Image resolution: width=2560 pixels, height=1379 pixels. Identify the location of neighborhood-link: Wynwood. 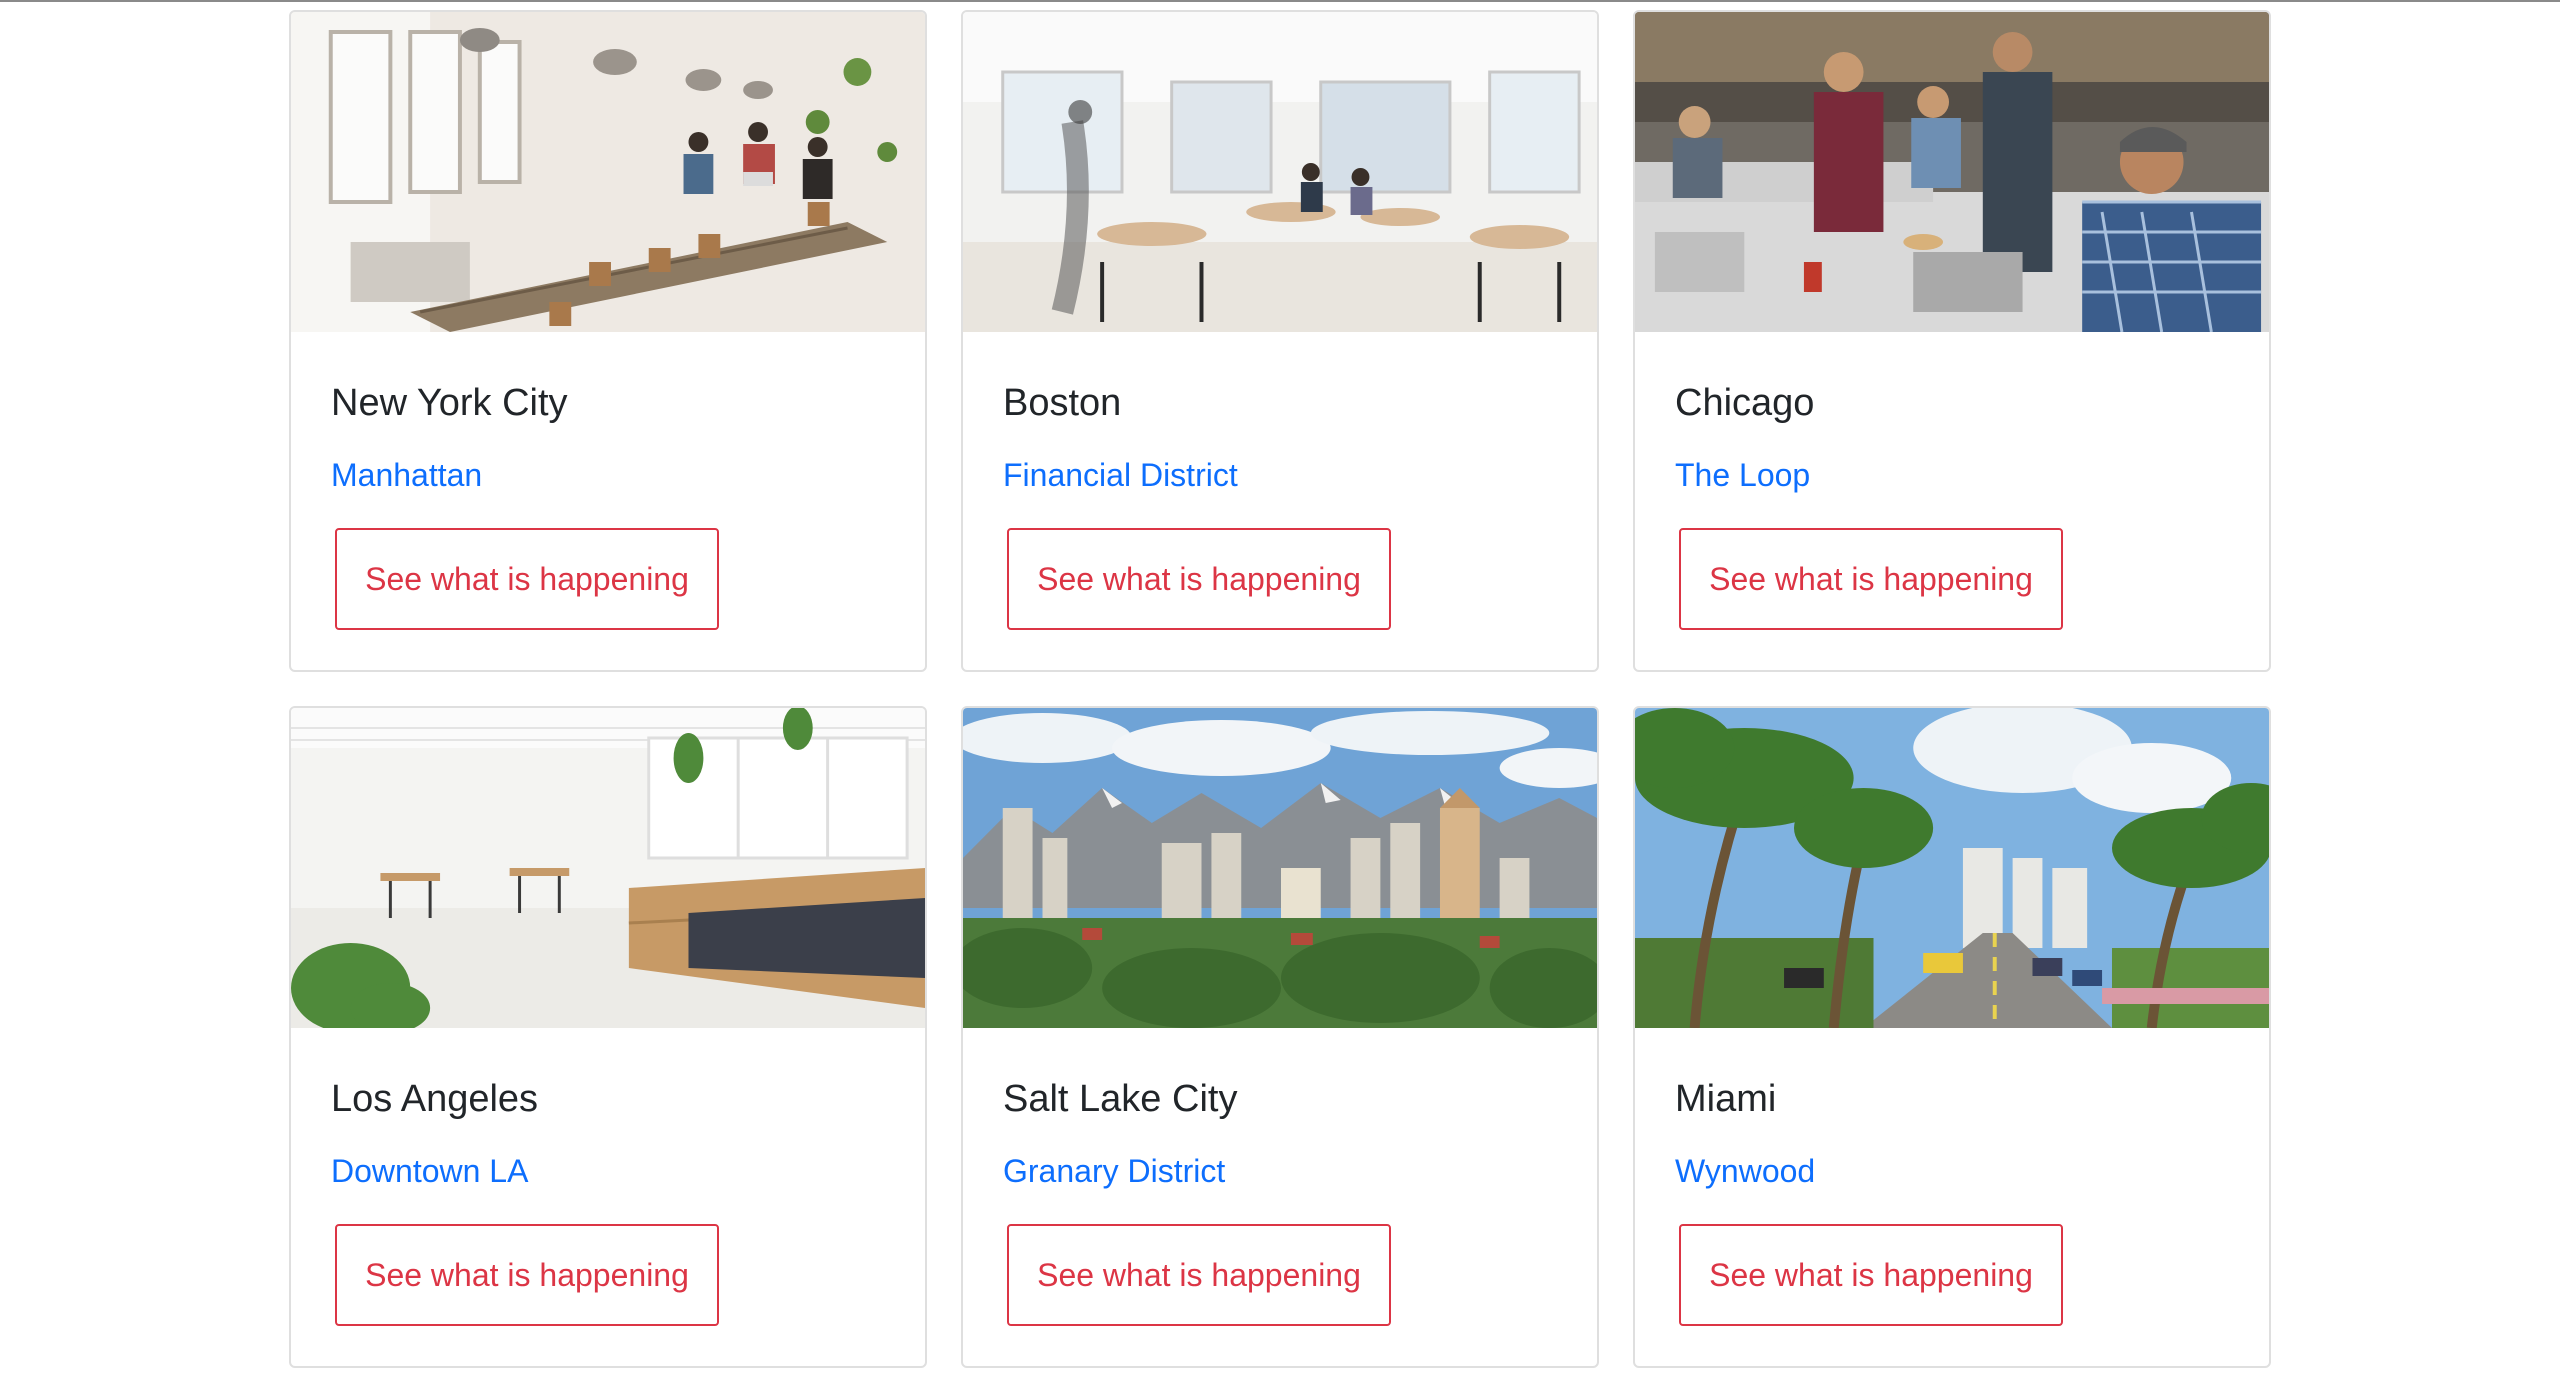
(1745, 1171).